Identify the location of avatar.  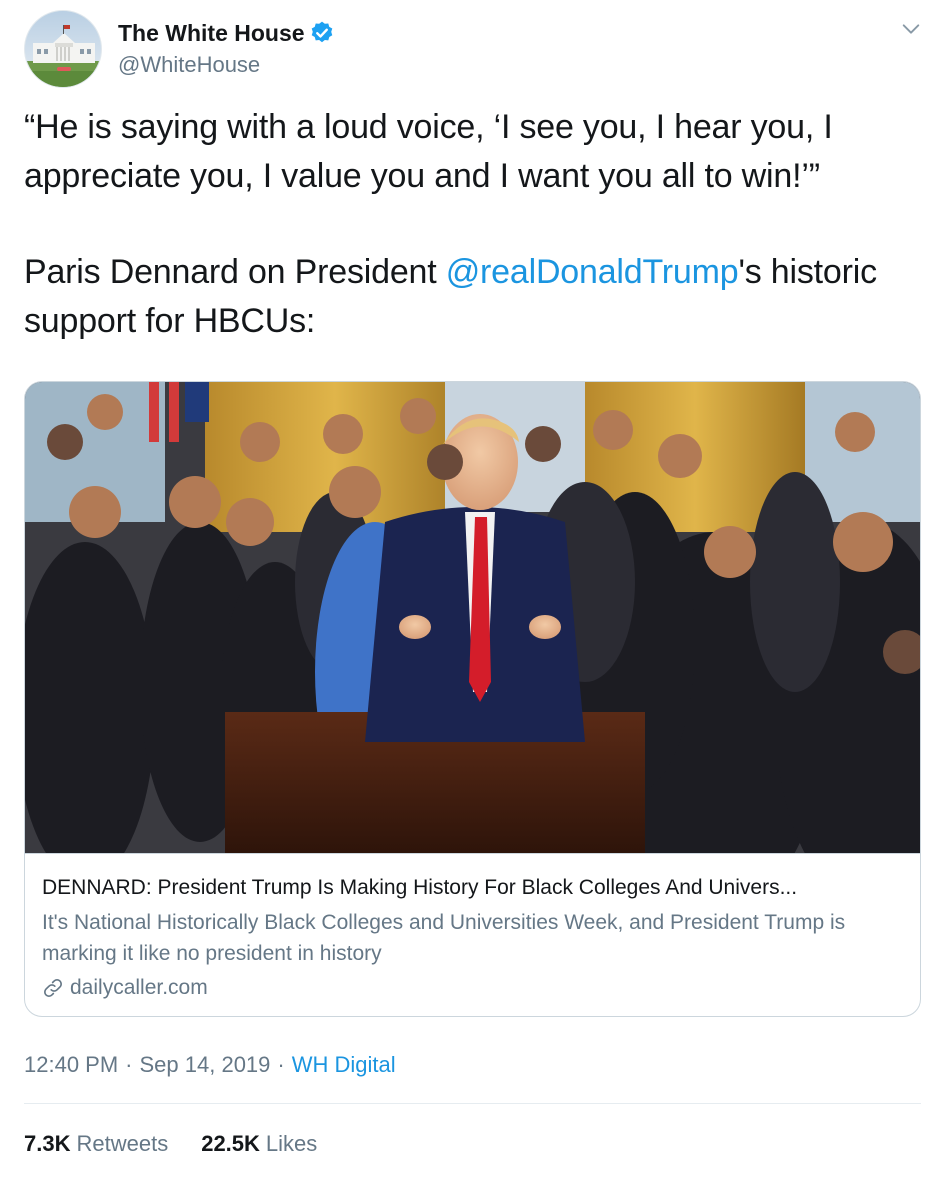
(63, 49).